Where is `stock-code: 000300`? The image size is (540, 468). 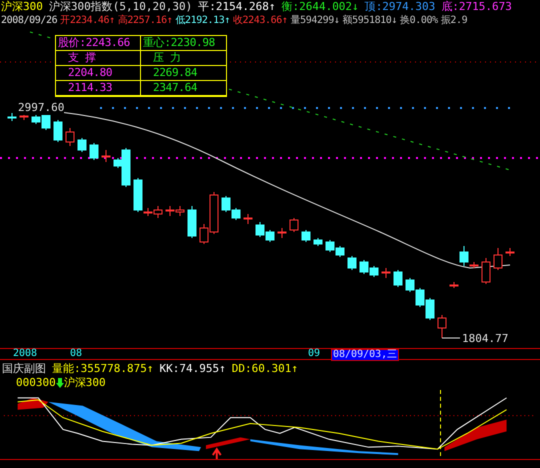
stock-code: 000300 is located at coordinates (36, 383).